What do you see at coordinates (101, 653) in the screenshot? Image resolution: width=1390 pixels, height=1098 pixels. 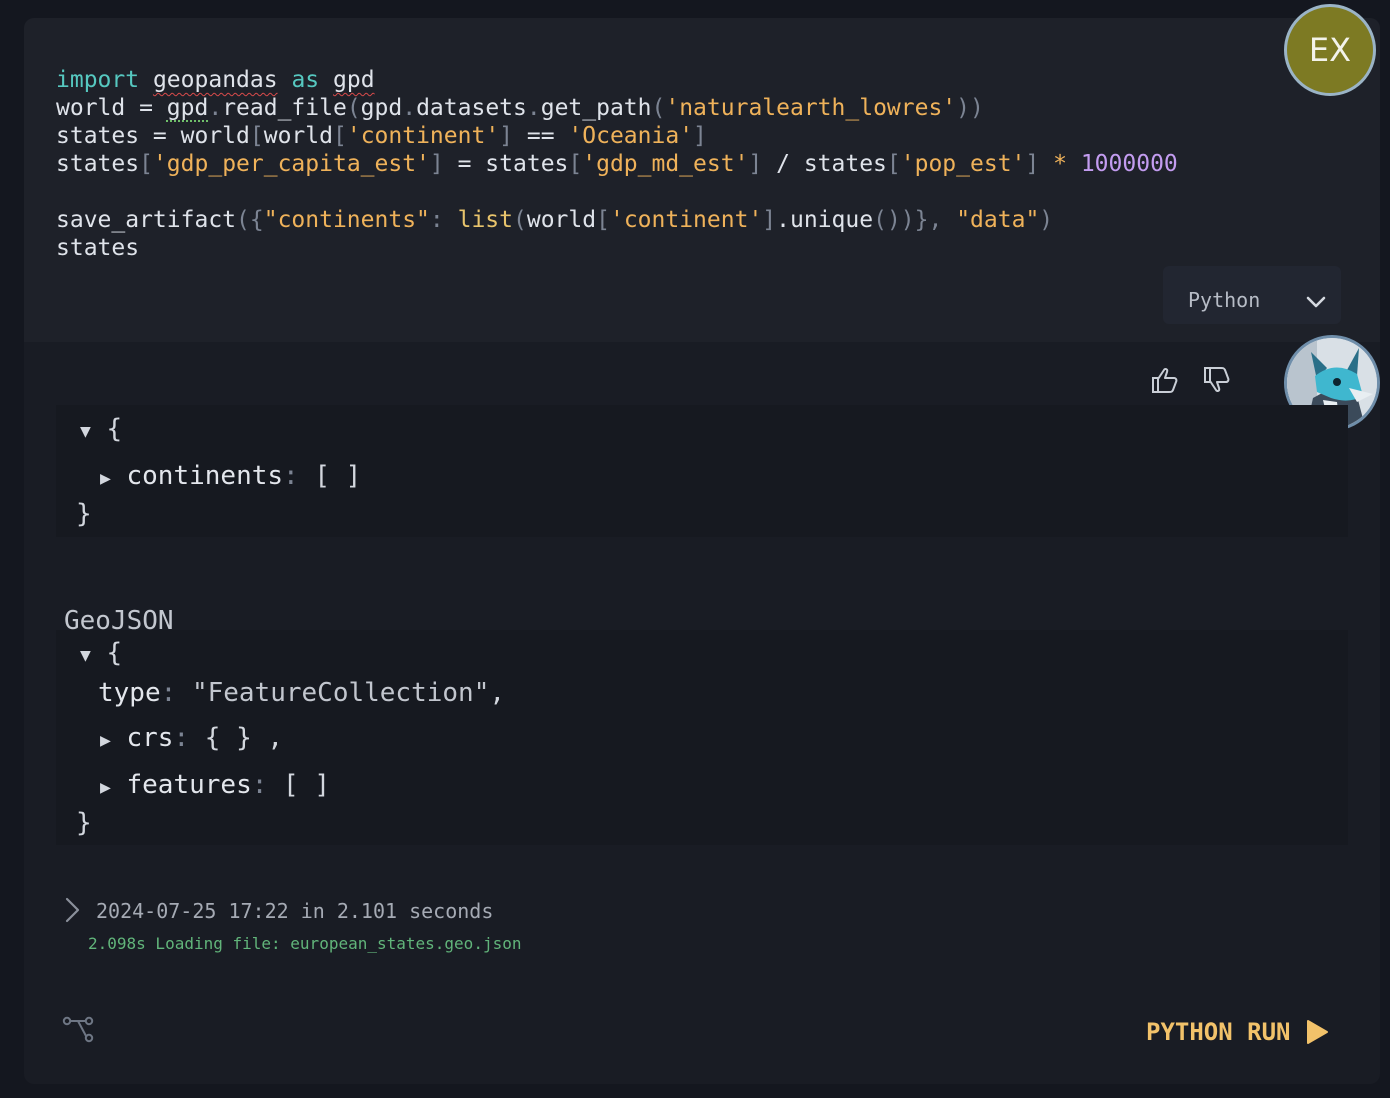 I see `geojson-root-toggle: ▼ {` at bounding box center [101, 653].